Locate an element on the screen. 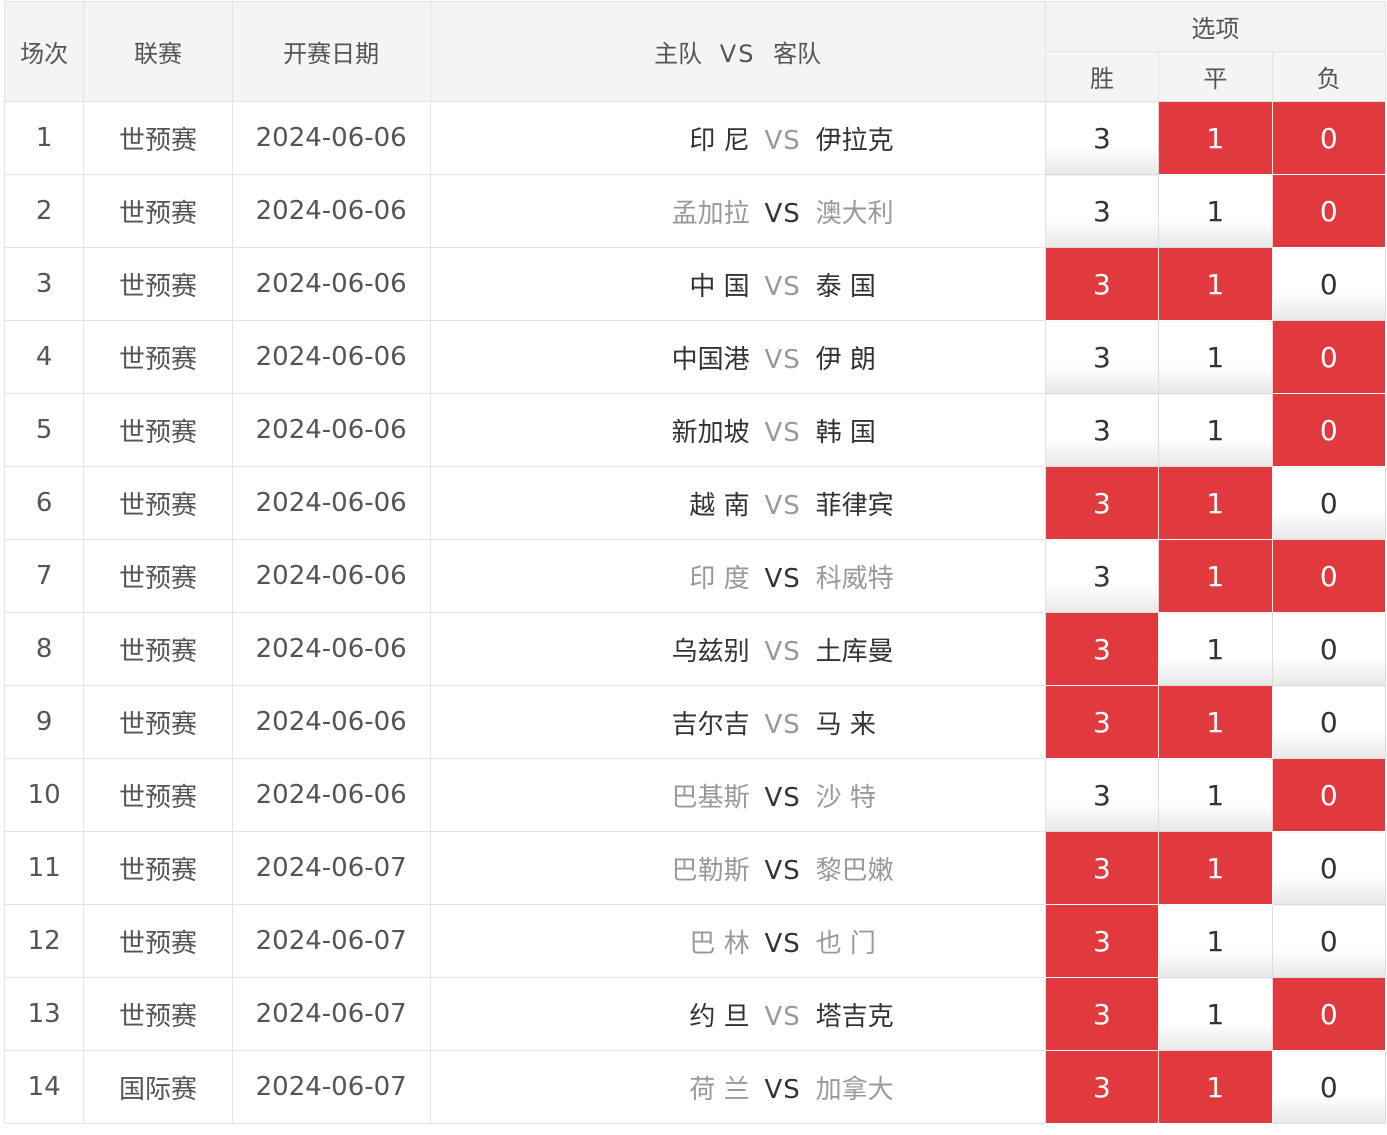 The image size is (1387, 1135). header-start-date: 开赛日期 is located at coordinates (331, 51).